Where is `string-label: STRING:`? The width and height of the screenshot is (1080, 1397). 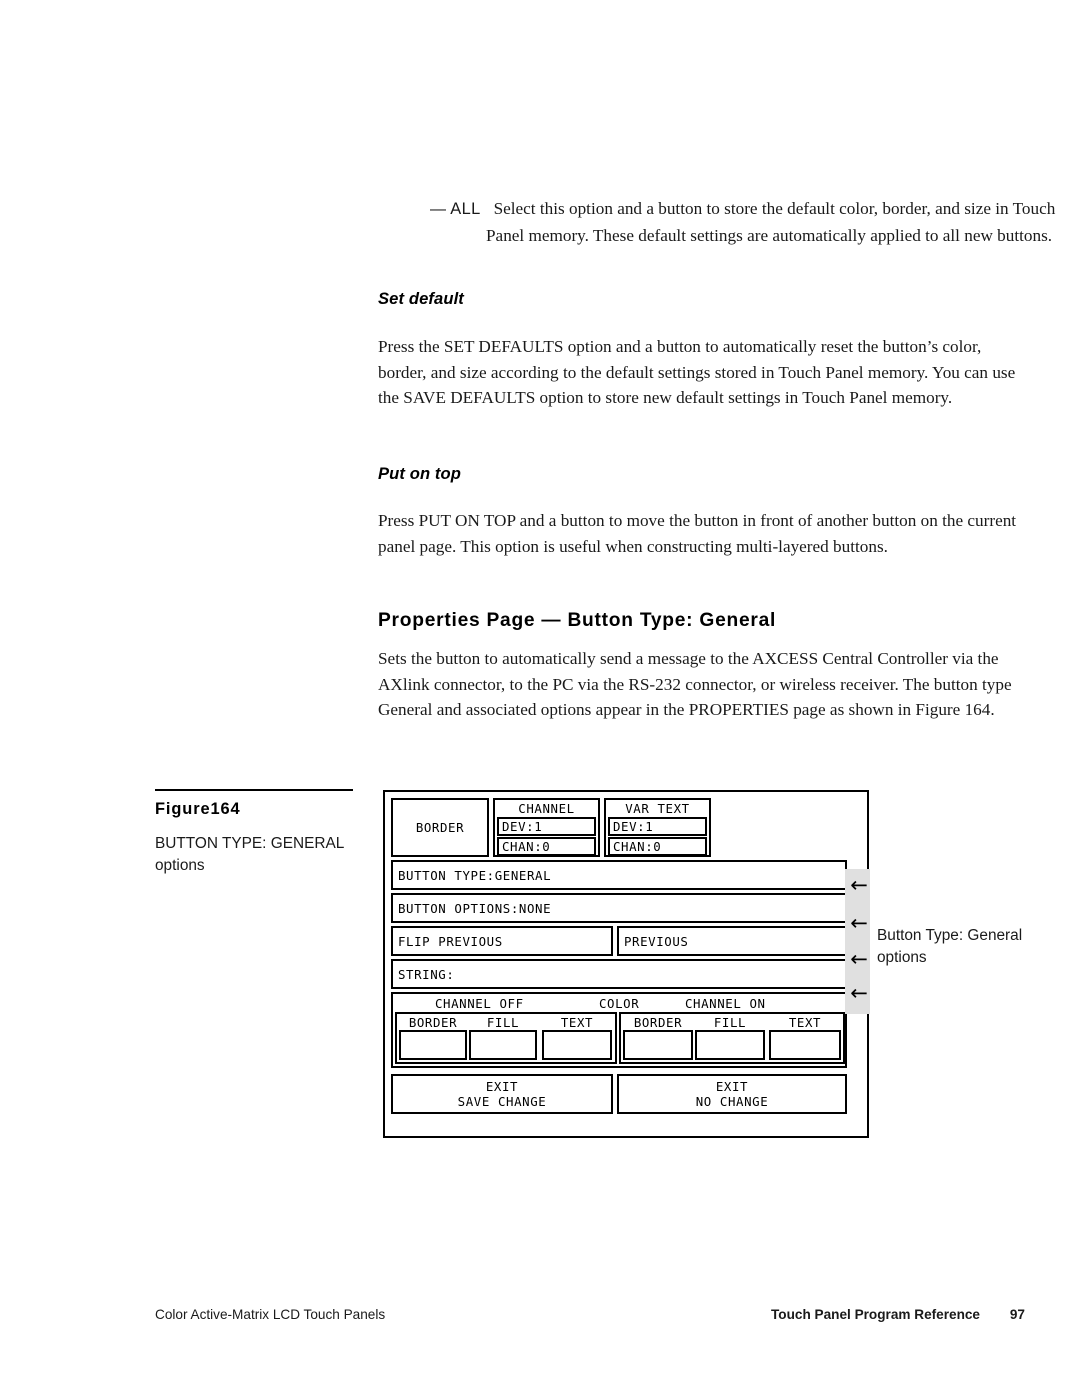 string-label: STRING: is located at coordinates (426, 974).